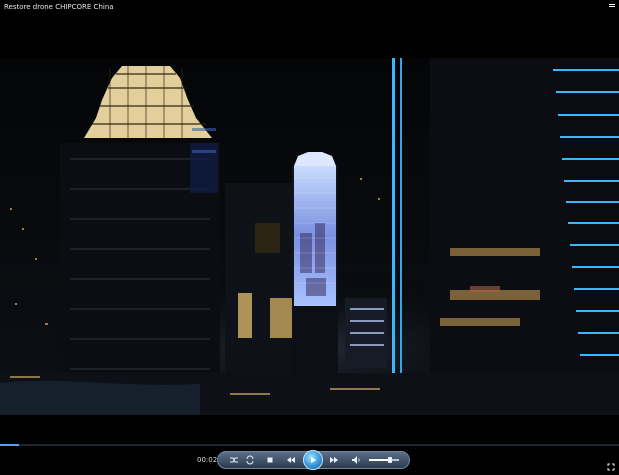 Image resolution: width=619 pixels, height=475 pixels. What do you see at coordinates (612, 6) in the screenshot?
I see `menu-icon` at bounding box center [612, 6].